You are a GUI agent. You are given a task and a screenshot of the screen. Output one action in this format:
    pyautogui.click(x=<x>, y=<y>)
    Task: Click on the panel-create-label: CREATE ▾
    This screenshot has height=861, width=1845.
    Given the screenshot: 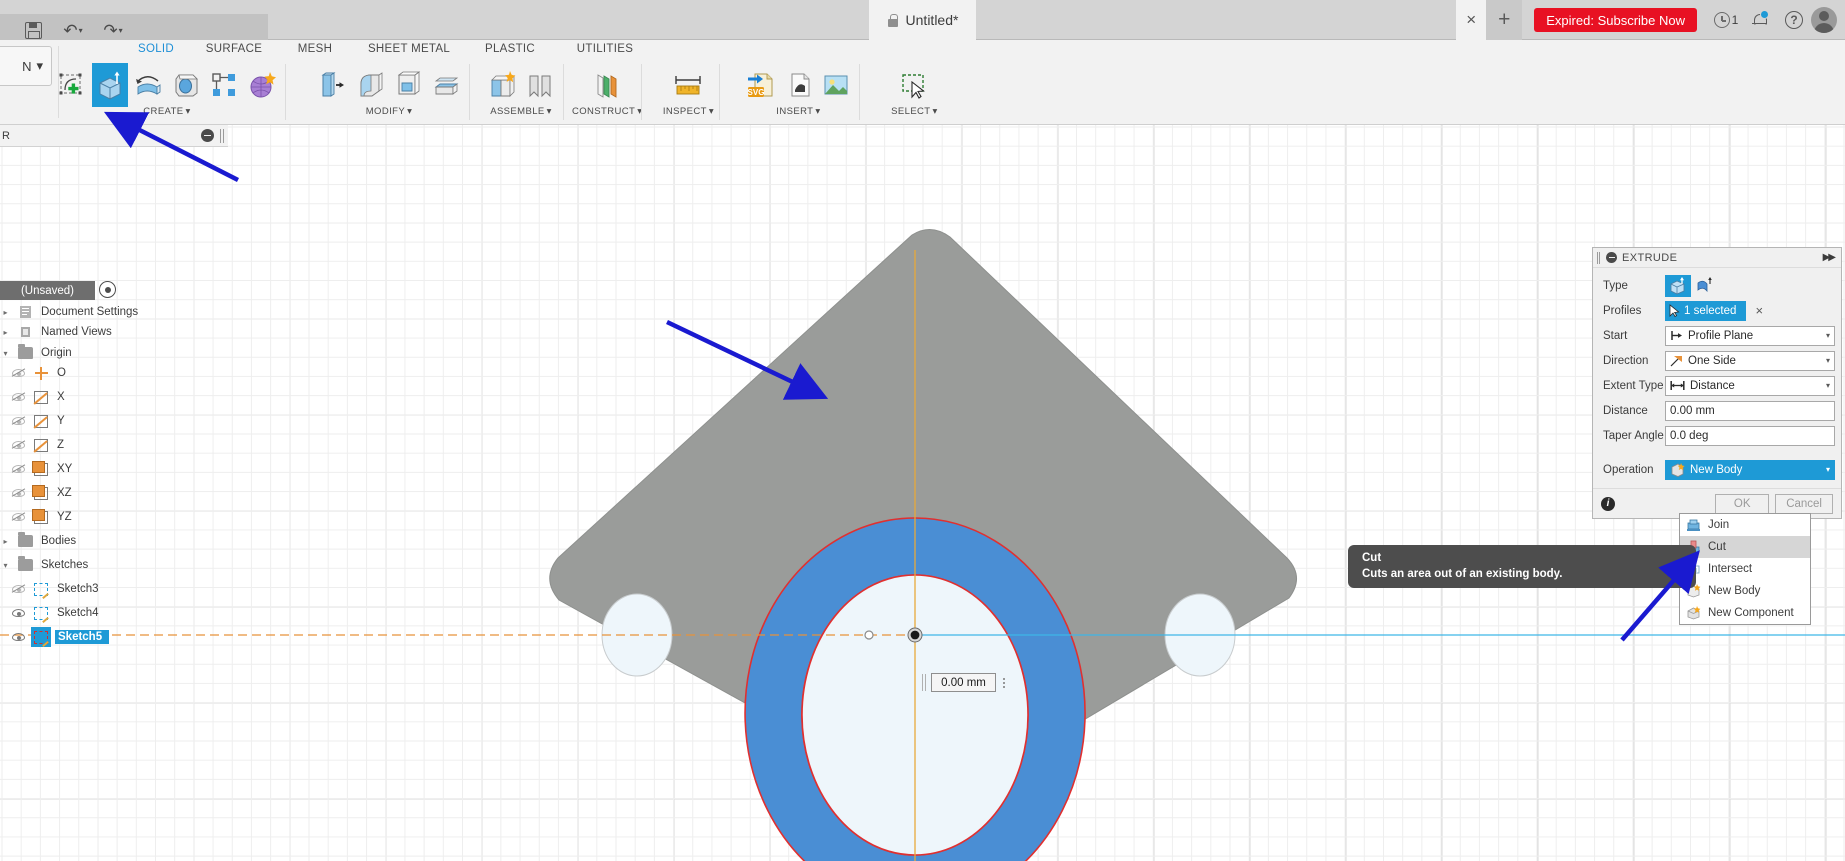 What is the action you would take?
    pyautogui.click(x=166, y=111)
    